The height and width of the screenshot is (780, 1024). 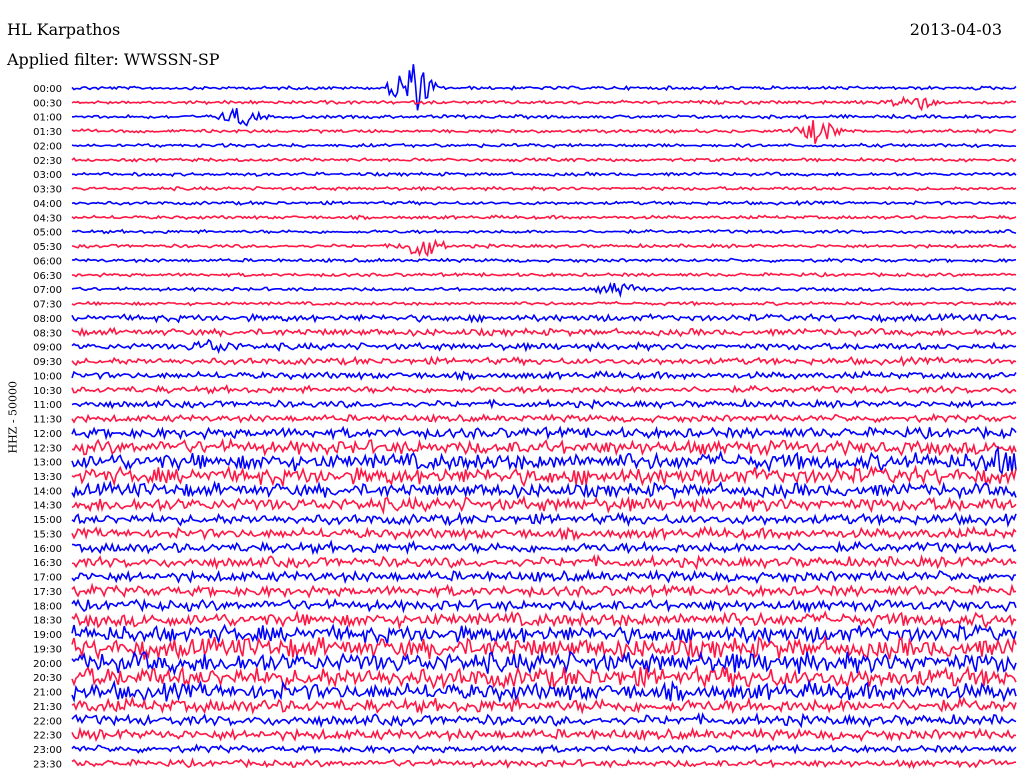 I want to click on time-label: 06:30, so click(x=47, y=276).